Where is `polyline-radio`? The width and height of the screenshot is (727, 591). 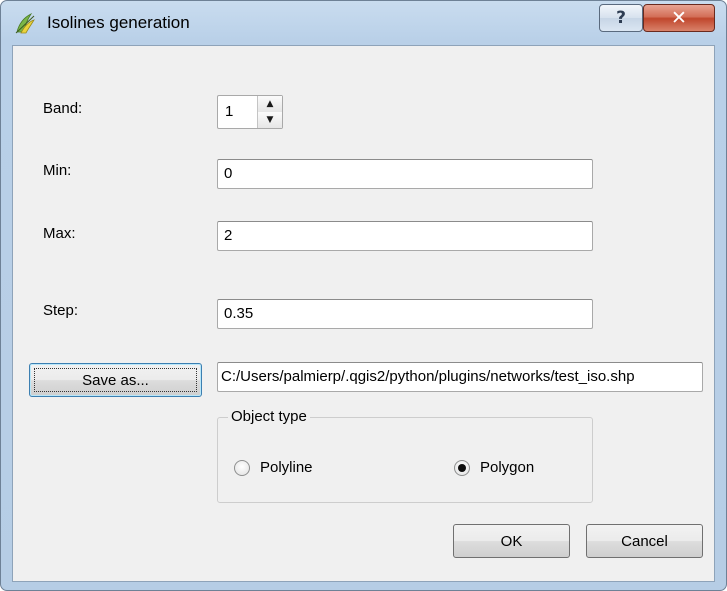 polyline-radio is located at coordinates (242, 468).